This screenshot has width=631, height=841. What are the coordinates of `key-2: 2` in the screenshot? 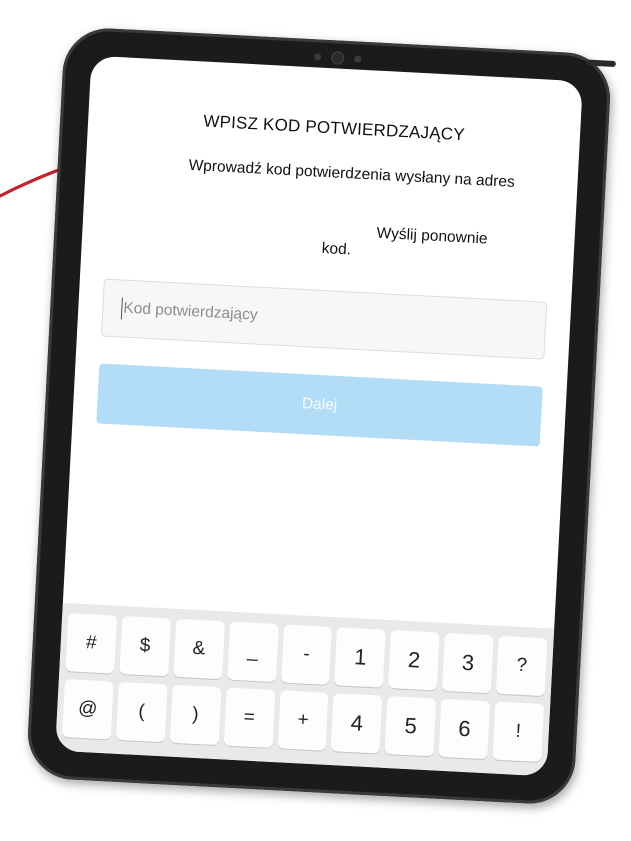 It's located at (414, 660).